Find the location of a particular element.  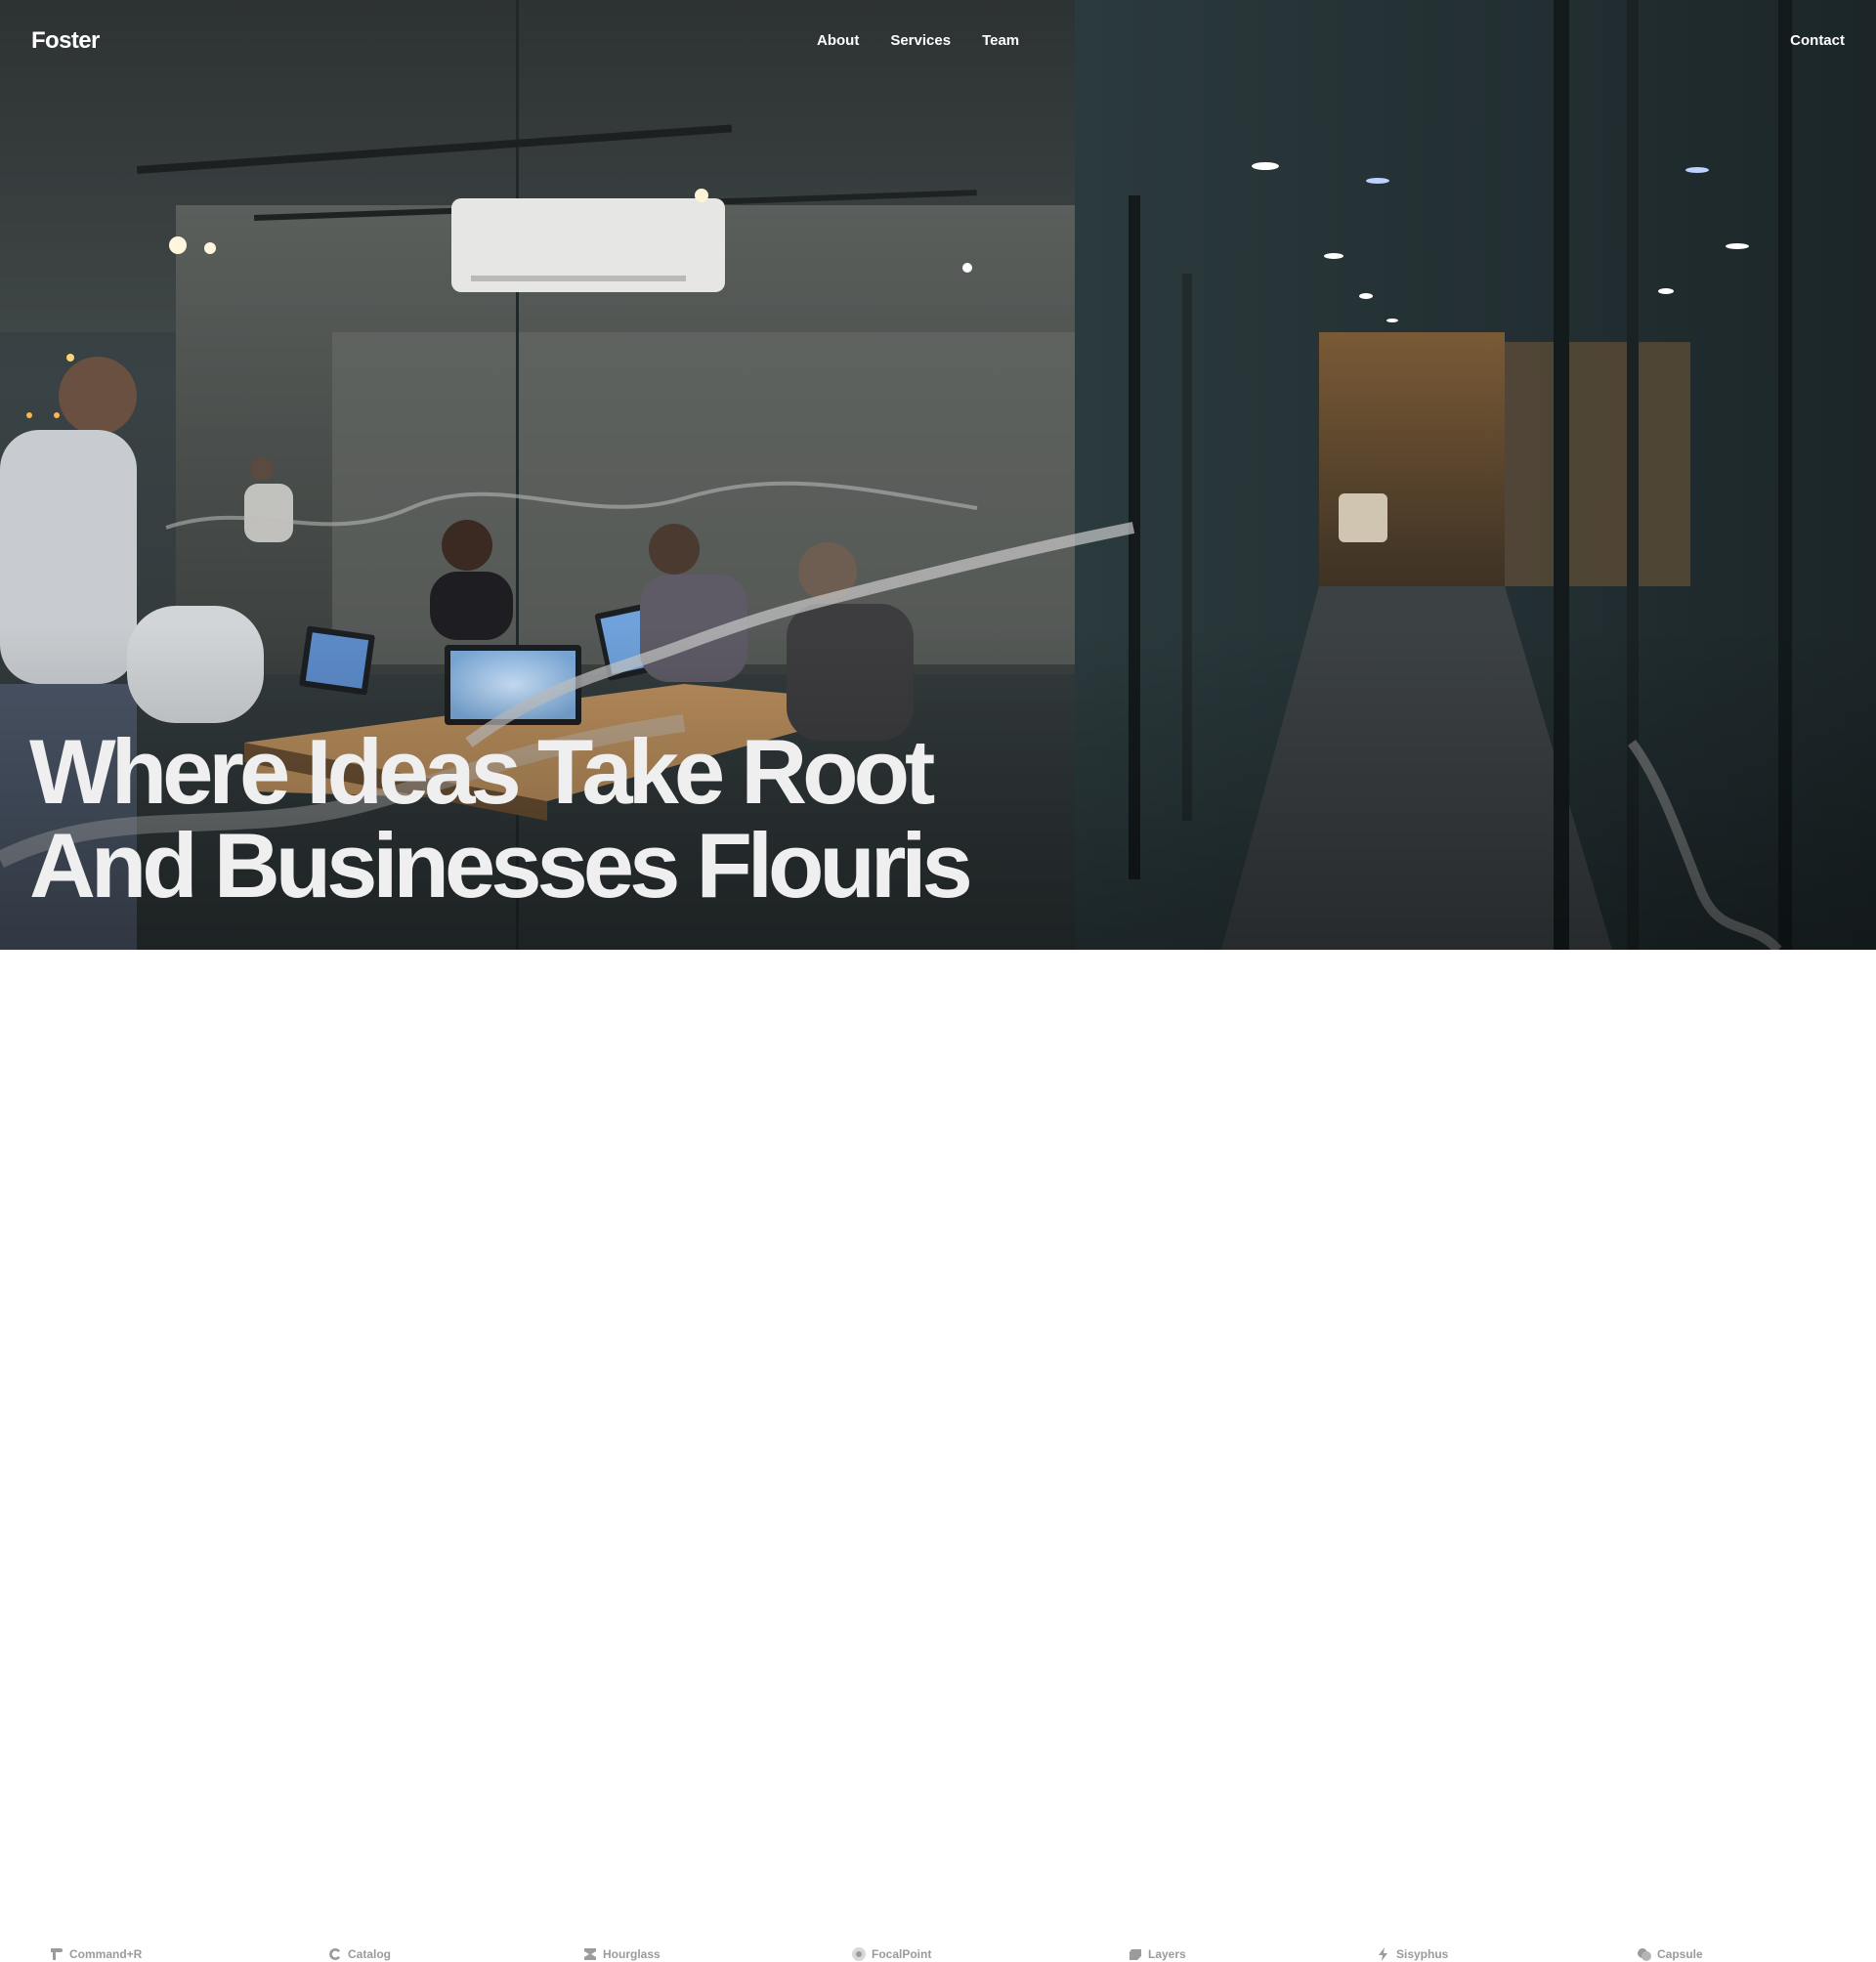

brand-hourglass: Hourglass is located at coordinates (621, 1954).